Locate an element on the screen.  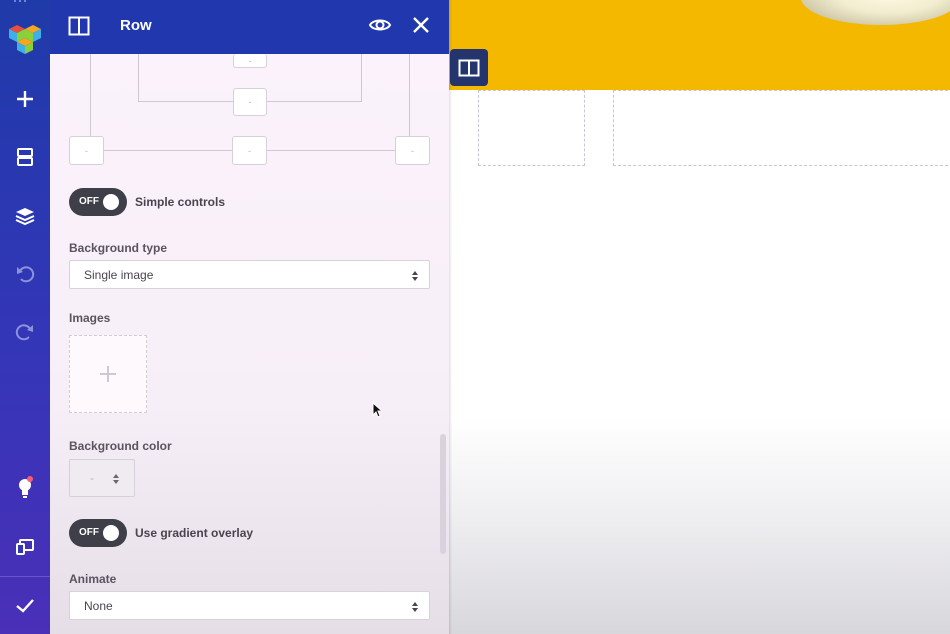
animate-label: Animate is located at coordinates (93, 579).